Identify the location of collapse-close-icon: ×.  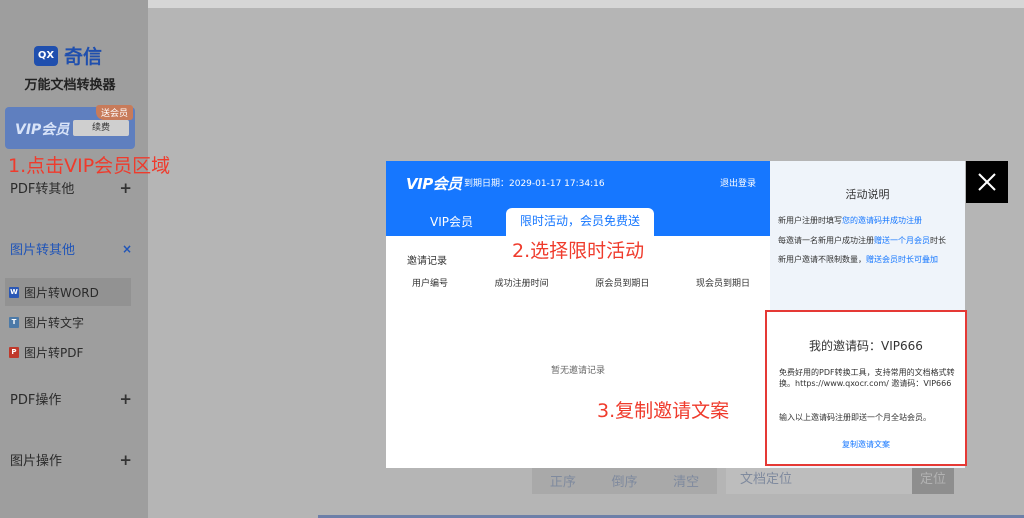
(126, 248).